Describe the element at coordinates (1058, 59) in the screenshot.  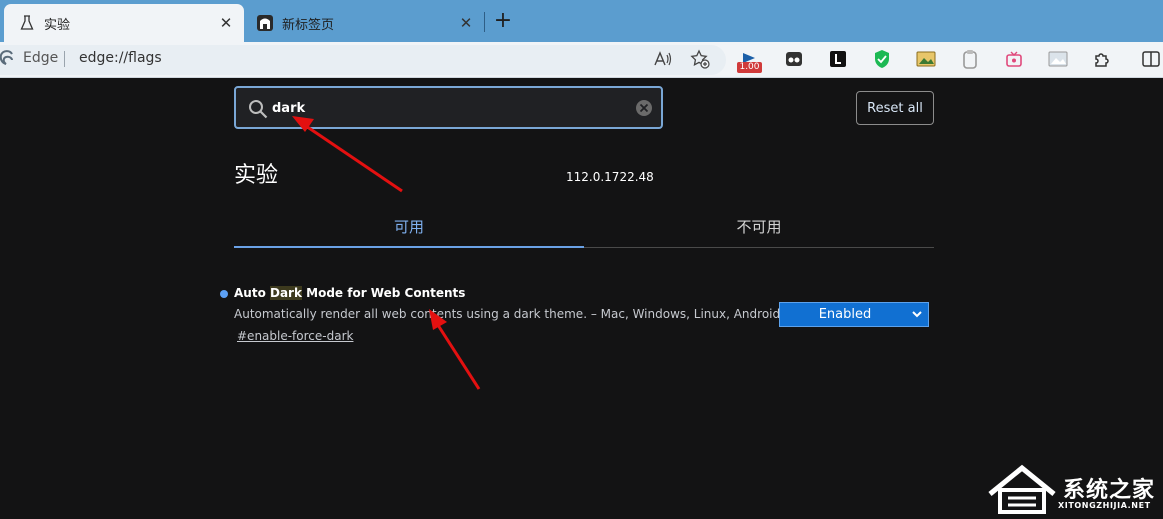
I see `picture-extension-icon` at that location.